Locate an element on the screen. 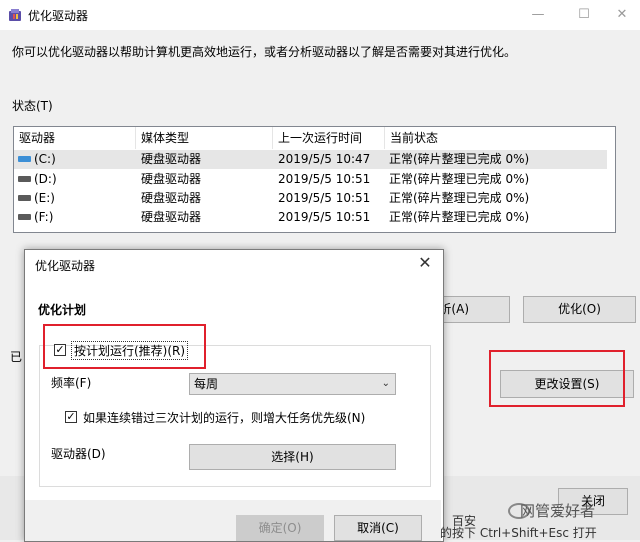 The width and height of the screenshot is (640, 542). escalate-priority-label: 如果连续错过三次计划的运行，则增大任务优先级(N) is located at coordinates (224, 418).